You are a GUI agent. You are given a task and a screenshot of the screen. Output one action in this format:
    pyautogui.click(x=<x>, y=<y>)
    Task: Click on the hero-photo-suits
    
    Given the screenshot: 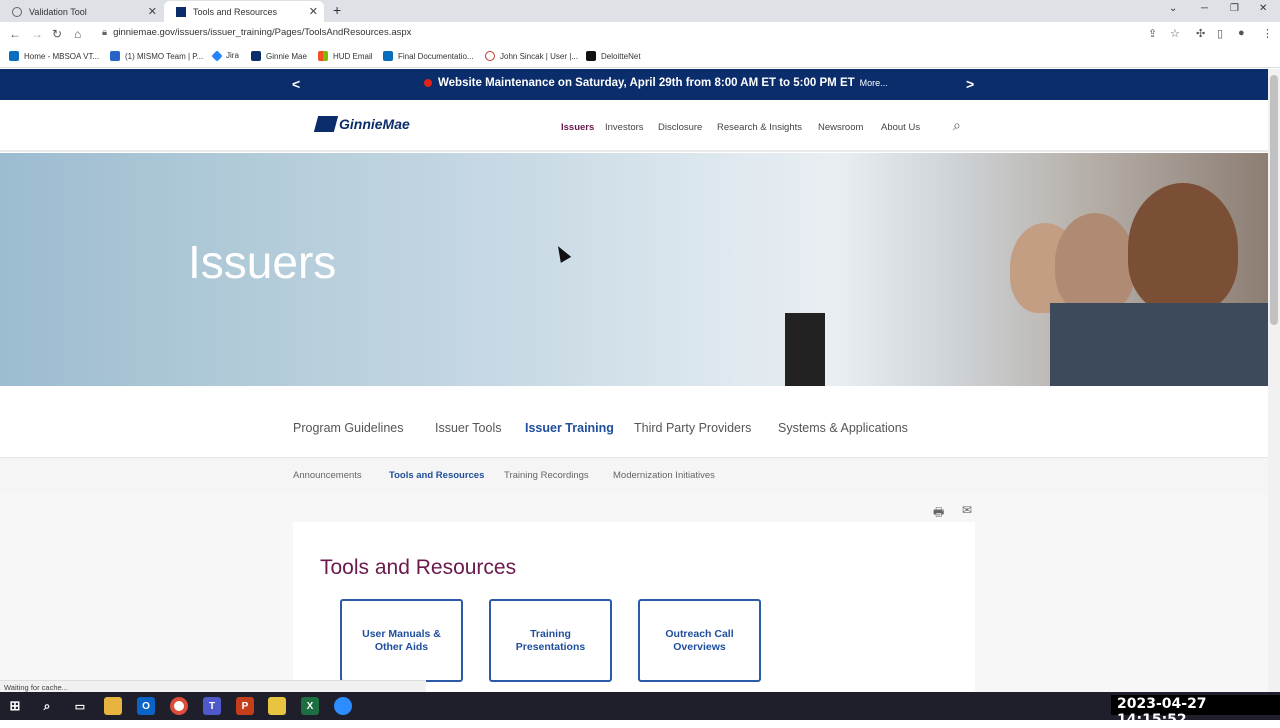 What is the action you would take?
    pyautogui.click(x=1159, y=344)
    